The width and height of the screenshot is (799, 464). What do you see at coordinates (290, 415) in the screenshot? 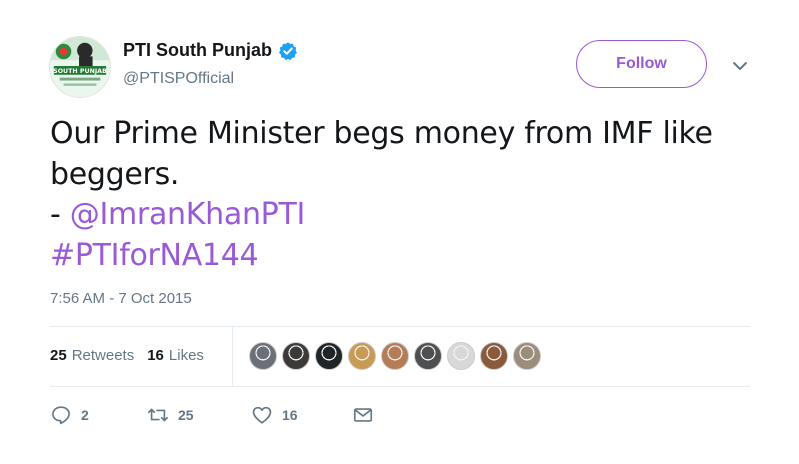
I see `like-count: 16` at bounding box center [290, 415].